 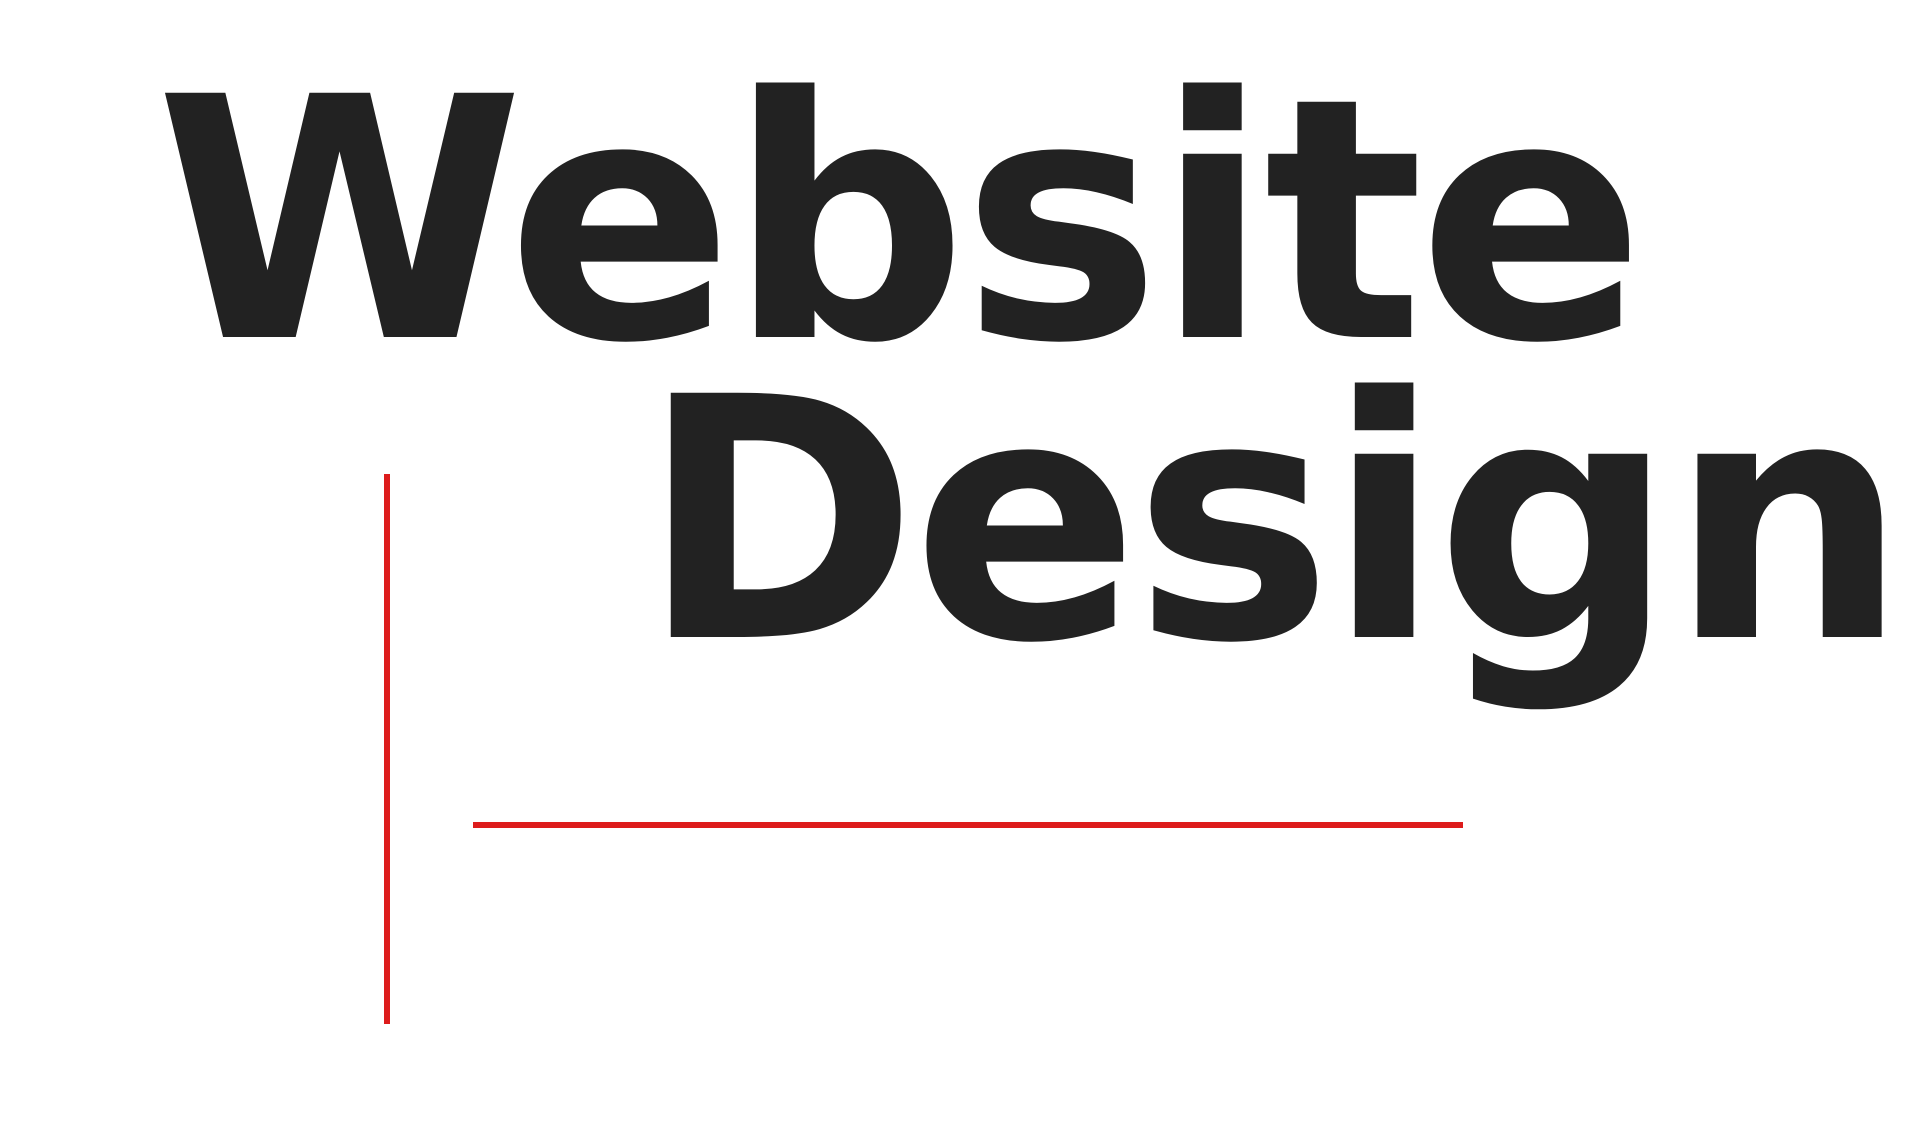 What do you see at coordinates (387, 749) in the screenshot?
I see `vertical-accent-rule` at bounding box center [387, 749].